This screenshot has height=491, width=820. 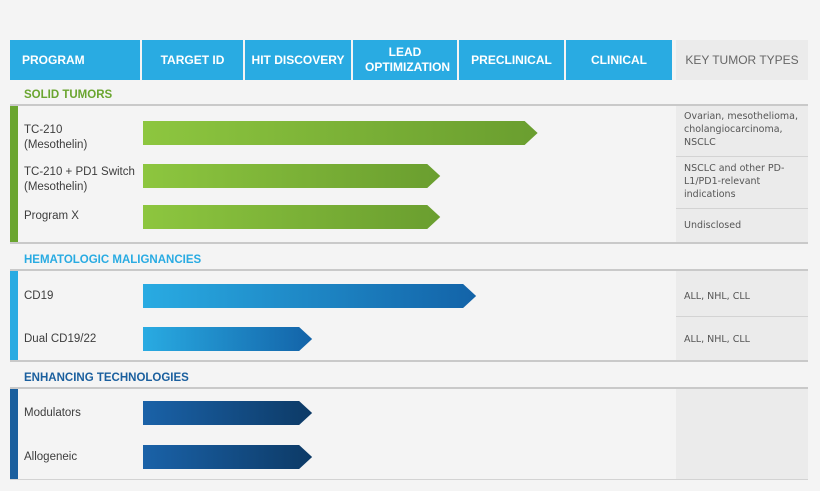 I want to click on progress-bar-allogeneic, so click(x=228, y=457).